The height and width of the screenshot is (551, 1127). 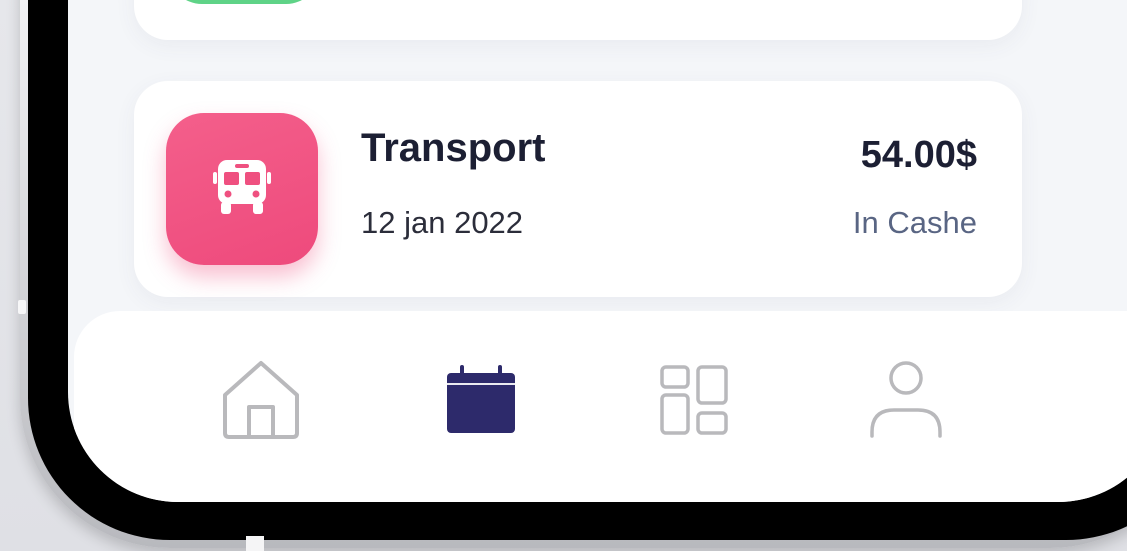 I want to click on nav-dashboard-button, so click(x=694, y=400).